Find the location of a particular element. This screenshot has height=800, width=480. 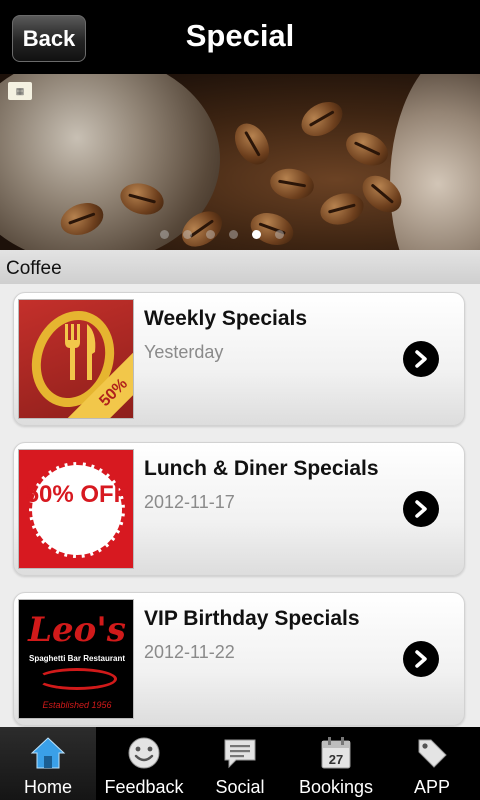

lunch-specials-thumbnail: 50% OFF is located at coordinates (76, 509).